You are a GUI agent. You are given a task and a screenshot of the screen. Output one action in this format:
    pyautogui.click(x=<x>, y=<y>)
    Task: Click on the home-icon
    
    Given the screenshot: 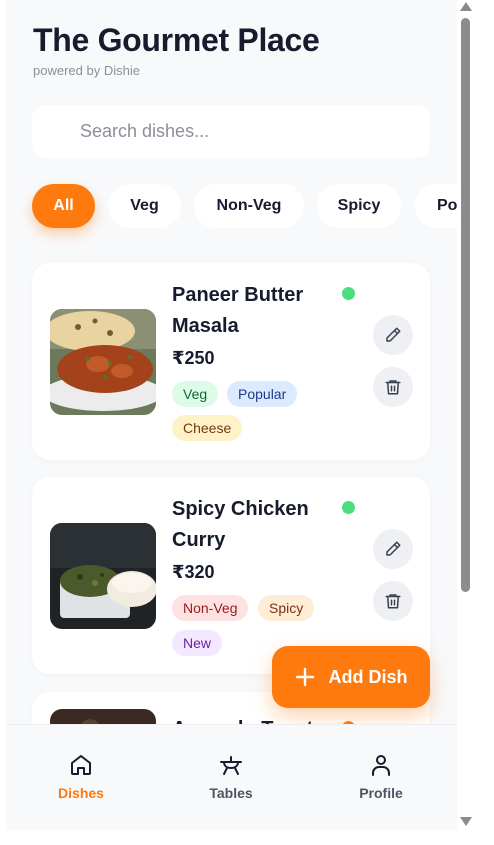 What is the action you would take?
    pyautogui.click(x=81, y=765)
    